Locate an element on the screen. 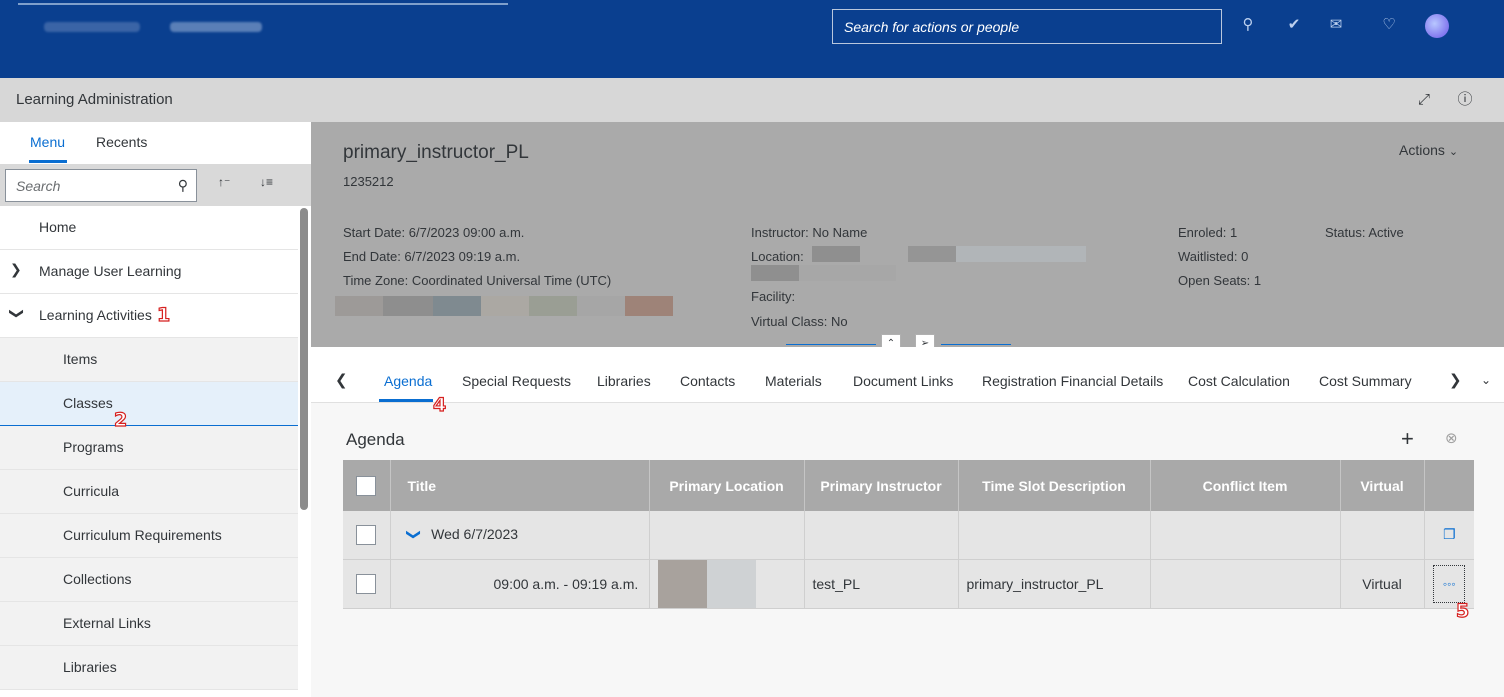 The width and height of the screenshot is (1504, 697). select-all-checkbox is located at coordinates (366, 485).